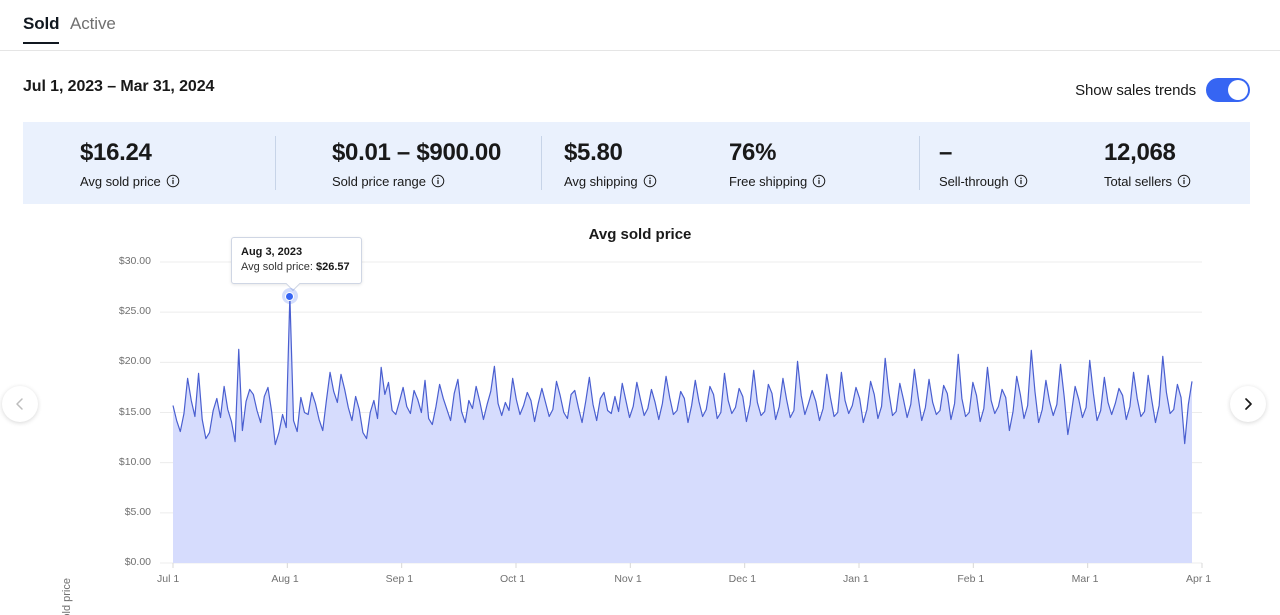  I want to click on stat-label: Sold price range, so click(379, 181).